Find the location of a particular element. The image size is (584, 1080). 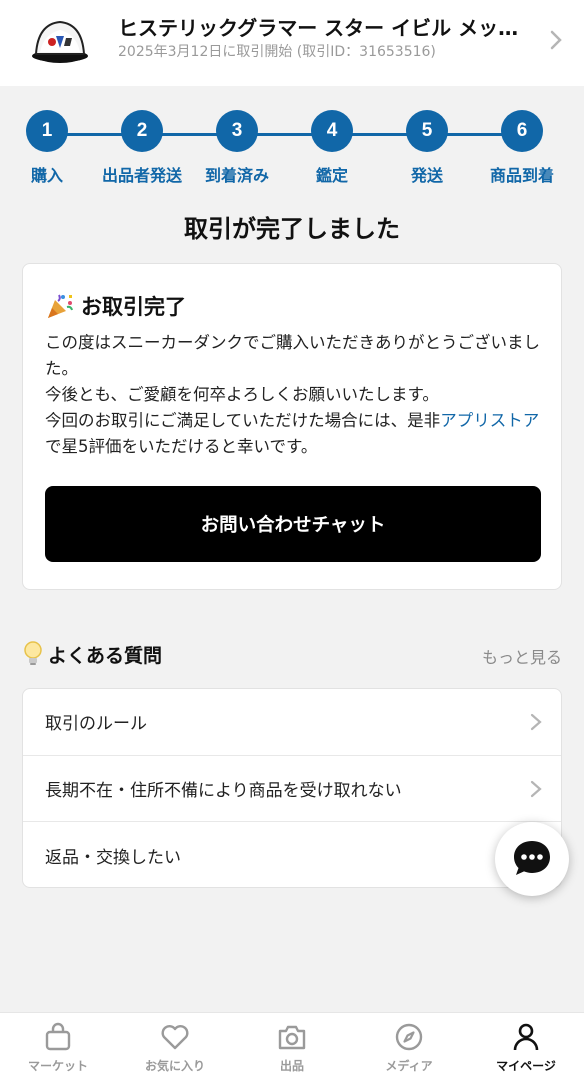

step-number: 3 is located at coordinates (237, 131).